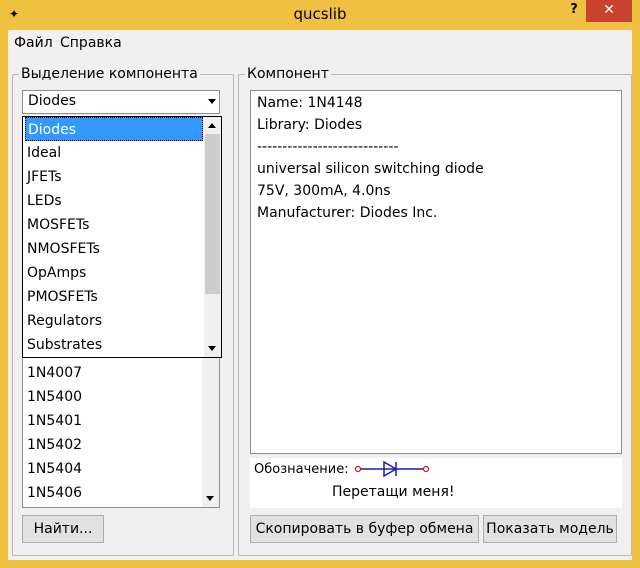 The height and width of the screenshot is (568, 640). What do you see at coordinates (109, 74) in the screenshot?
I see `component-selection-legend: Выделение компонента` at bounding box center [109, 74].